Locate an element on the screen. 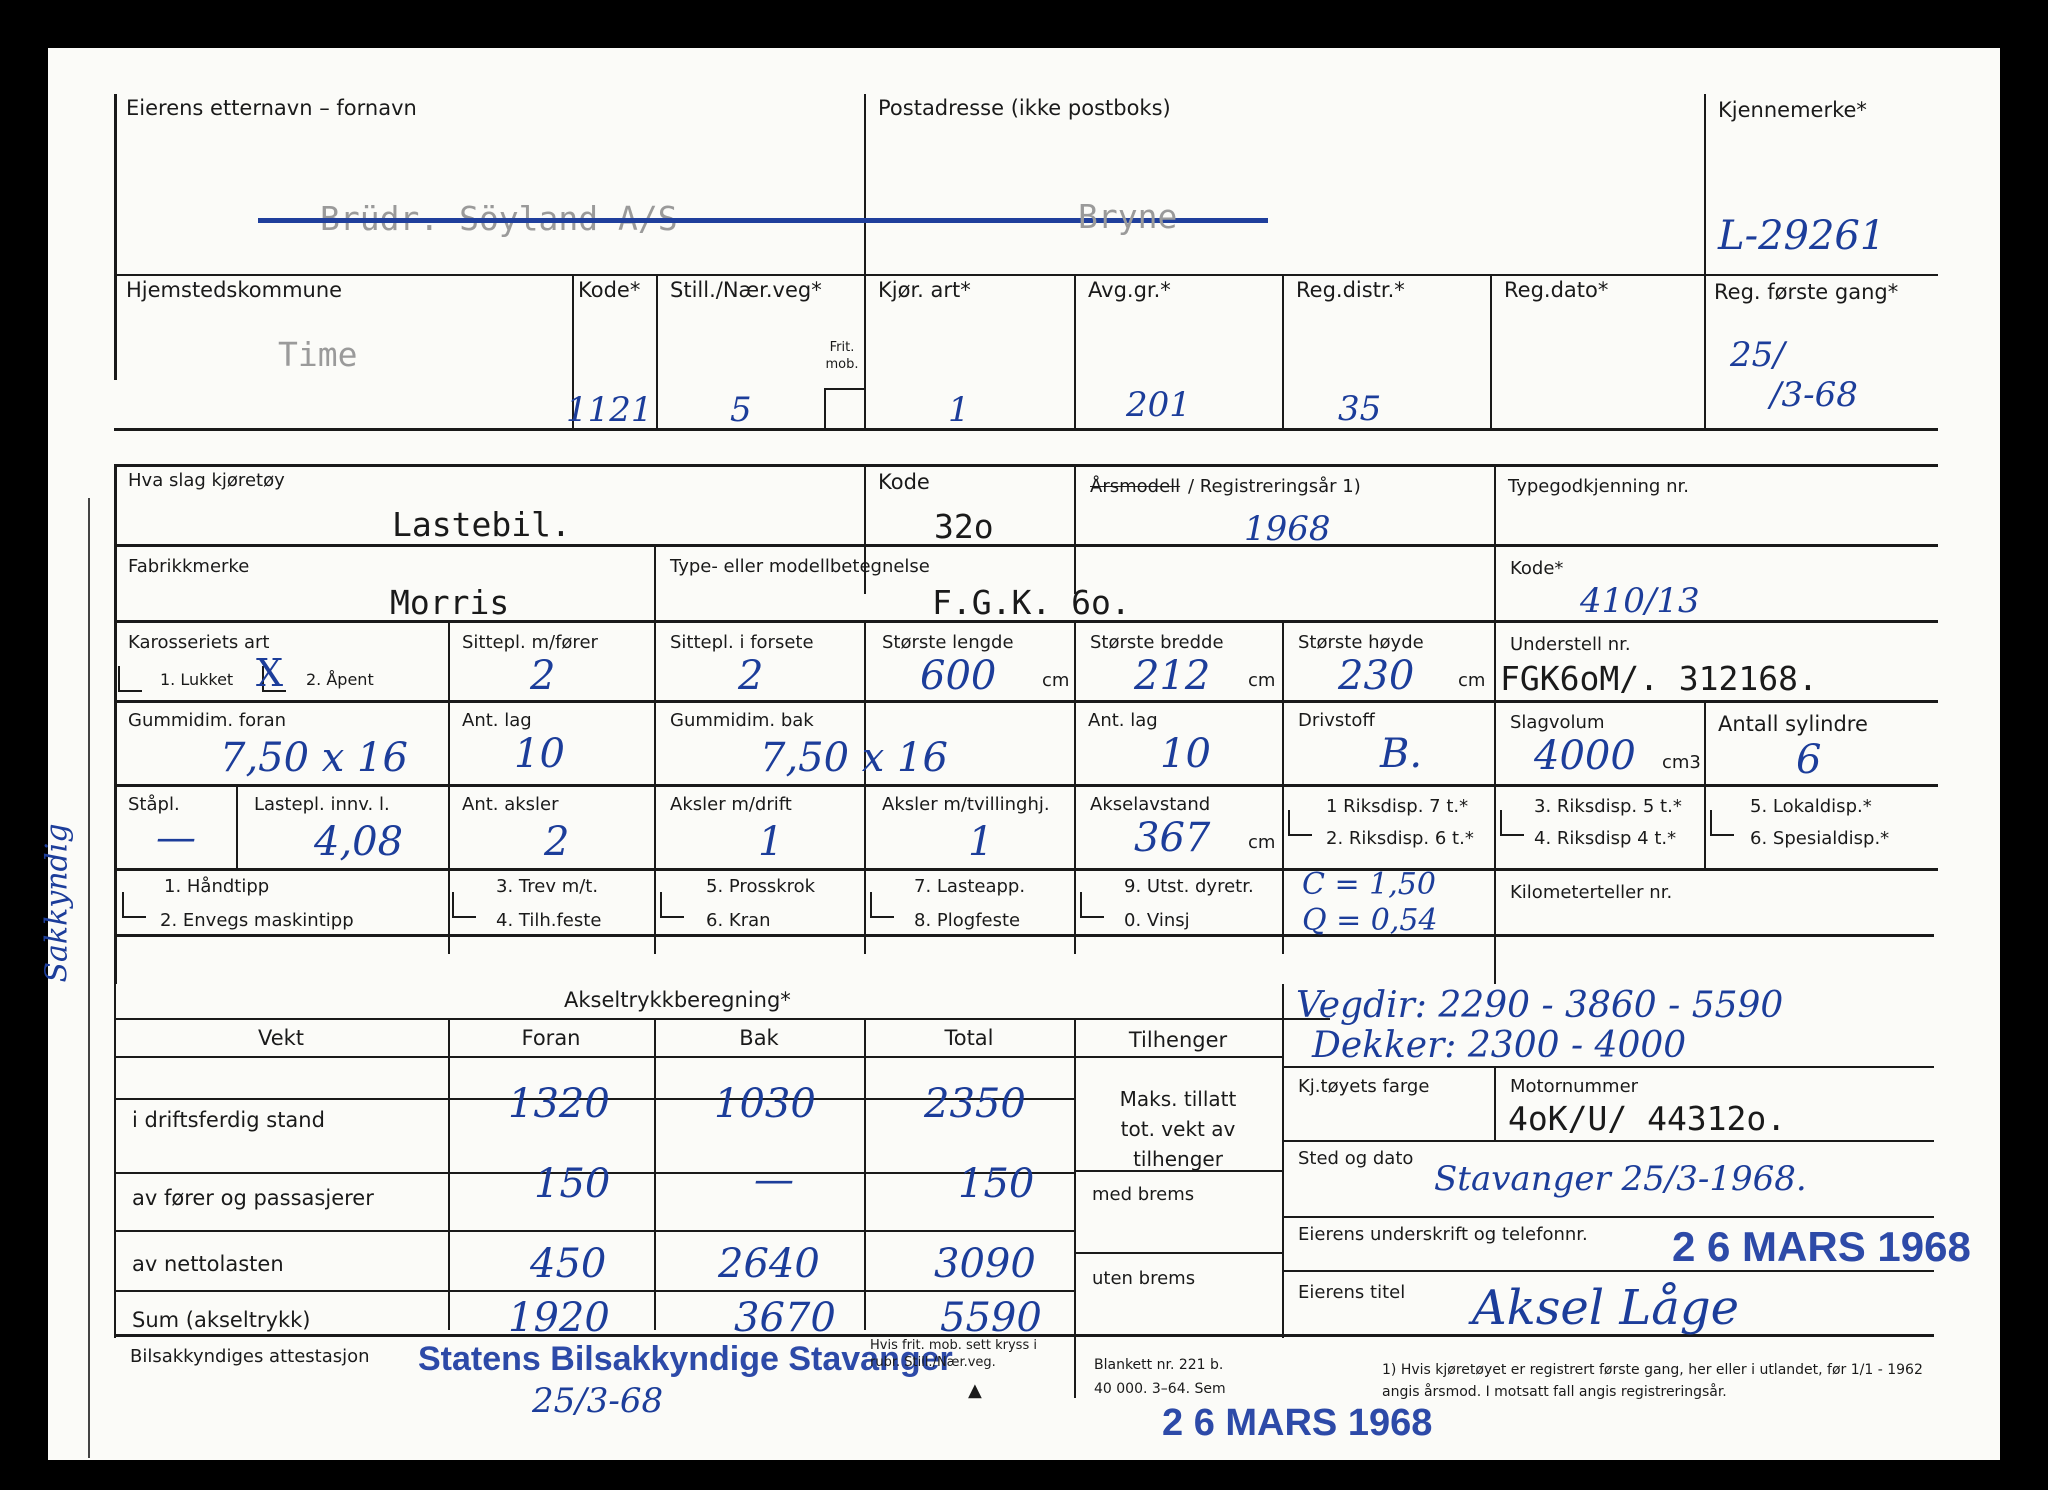 The height and width of the screenshot is (1490, 2048). displacement-value: 4000 is located at coordinates (1585, 756).